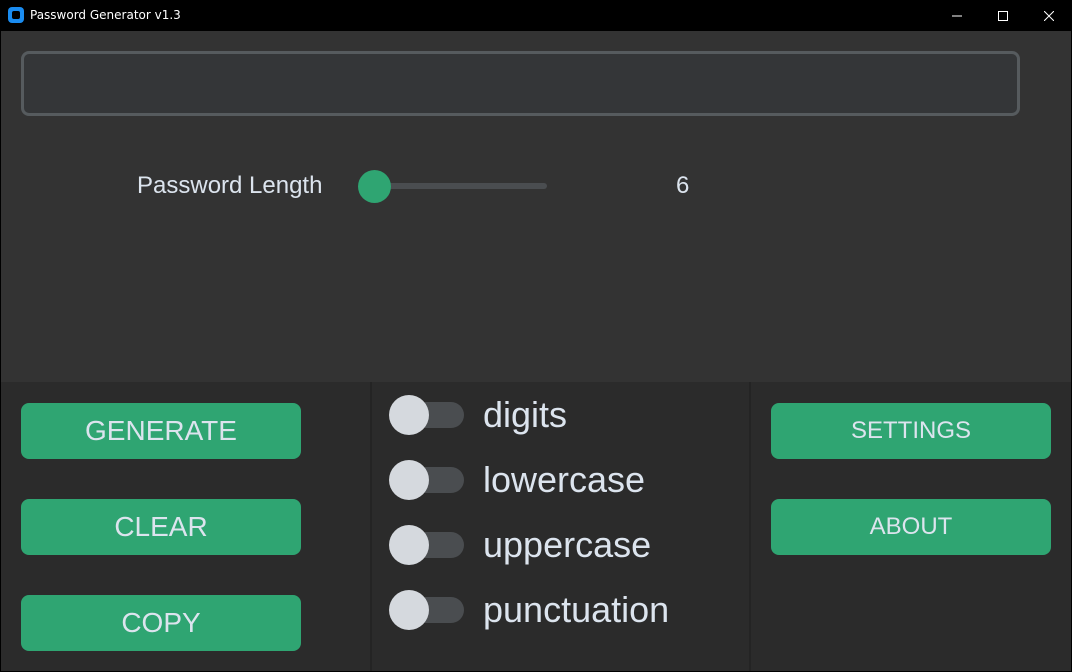 The height and width of the screenshot is (672, 1072). What do you see at coordinates (683, 185) in the screenshot?
I see `password-length-value: 6` at bounding box center [683, 185].